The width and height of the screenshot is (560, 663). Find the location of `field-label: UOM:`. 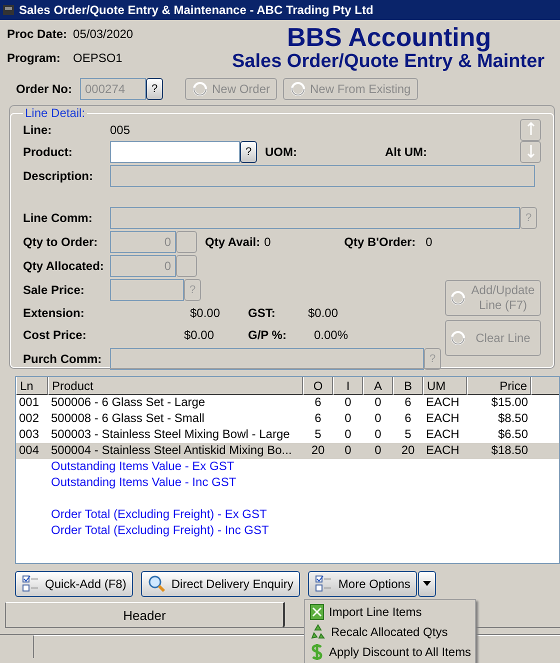

field-label: UOM: is located at coordinates (281, 152).